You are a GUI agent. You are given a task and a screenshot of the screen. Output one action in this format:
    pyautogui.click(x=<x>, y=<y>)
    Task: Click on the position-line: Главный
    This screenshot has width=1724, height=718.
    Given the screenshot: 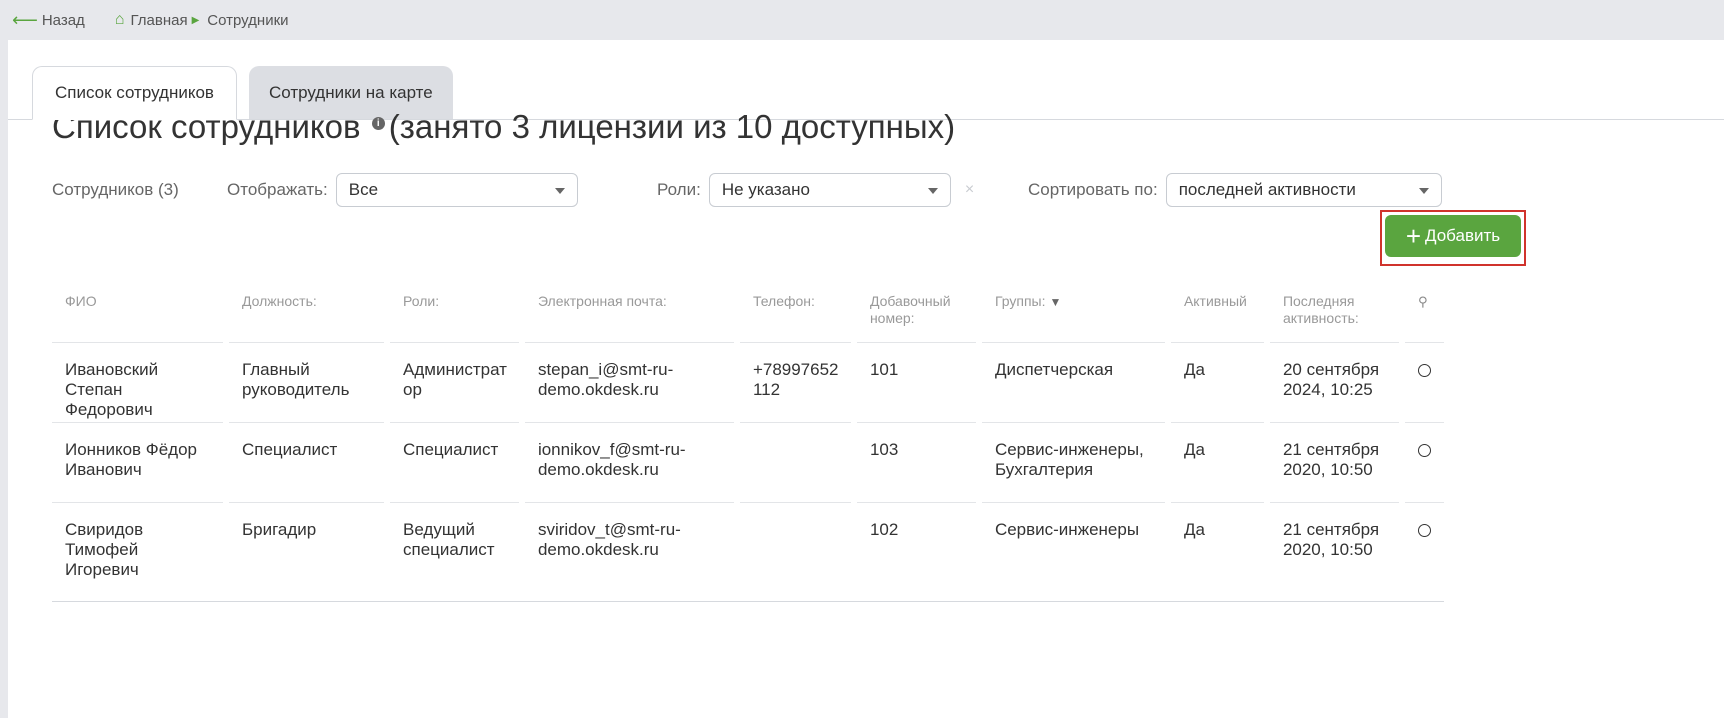 What is the action you would take?
    pyautogui.click(x=276, y=369)
    